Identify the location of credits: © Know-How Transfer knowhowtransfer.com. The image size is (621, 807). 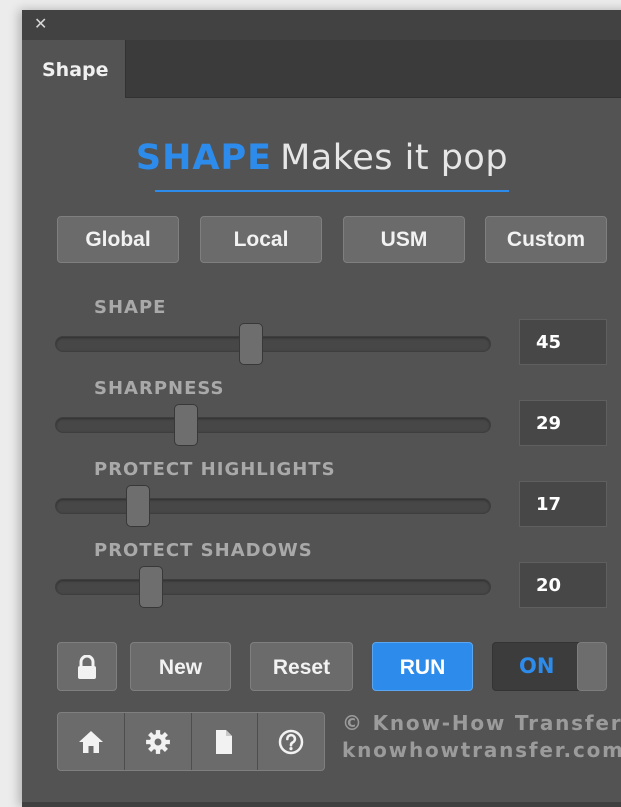
(481, 737).